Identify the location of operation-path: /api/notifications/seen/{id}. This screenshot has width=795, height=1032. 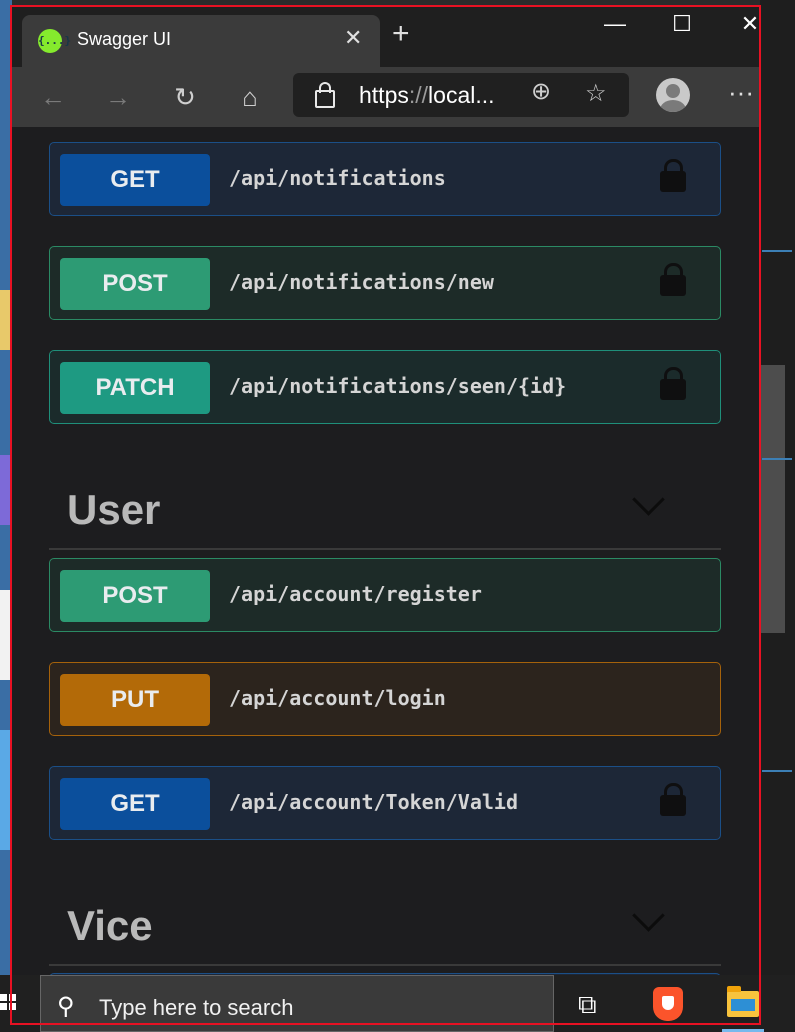
(398, 386).